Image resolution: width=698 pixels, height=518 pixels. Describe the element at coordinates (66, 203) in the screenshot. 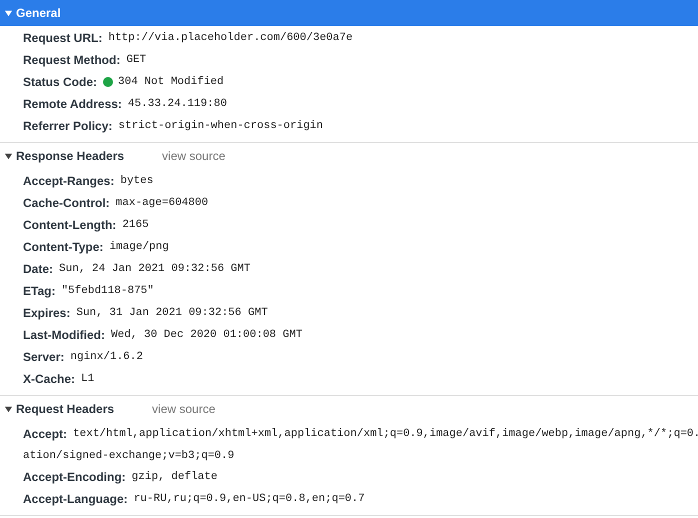

I see `header-name: Cache-Control:` at that location.